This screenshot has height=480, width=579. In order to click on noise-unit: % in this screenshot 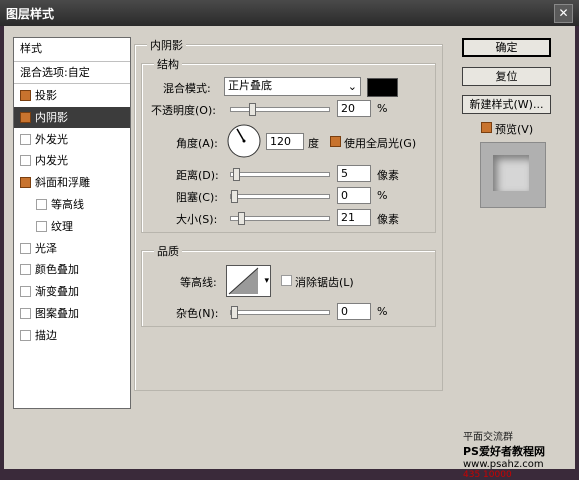, I will do `click(382, 311)`.